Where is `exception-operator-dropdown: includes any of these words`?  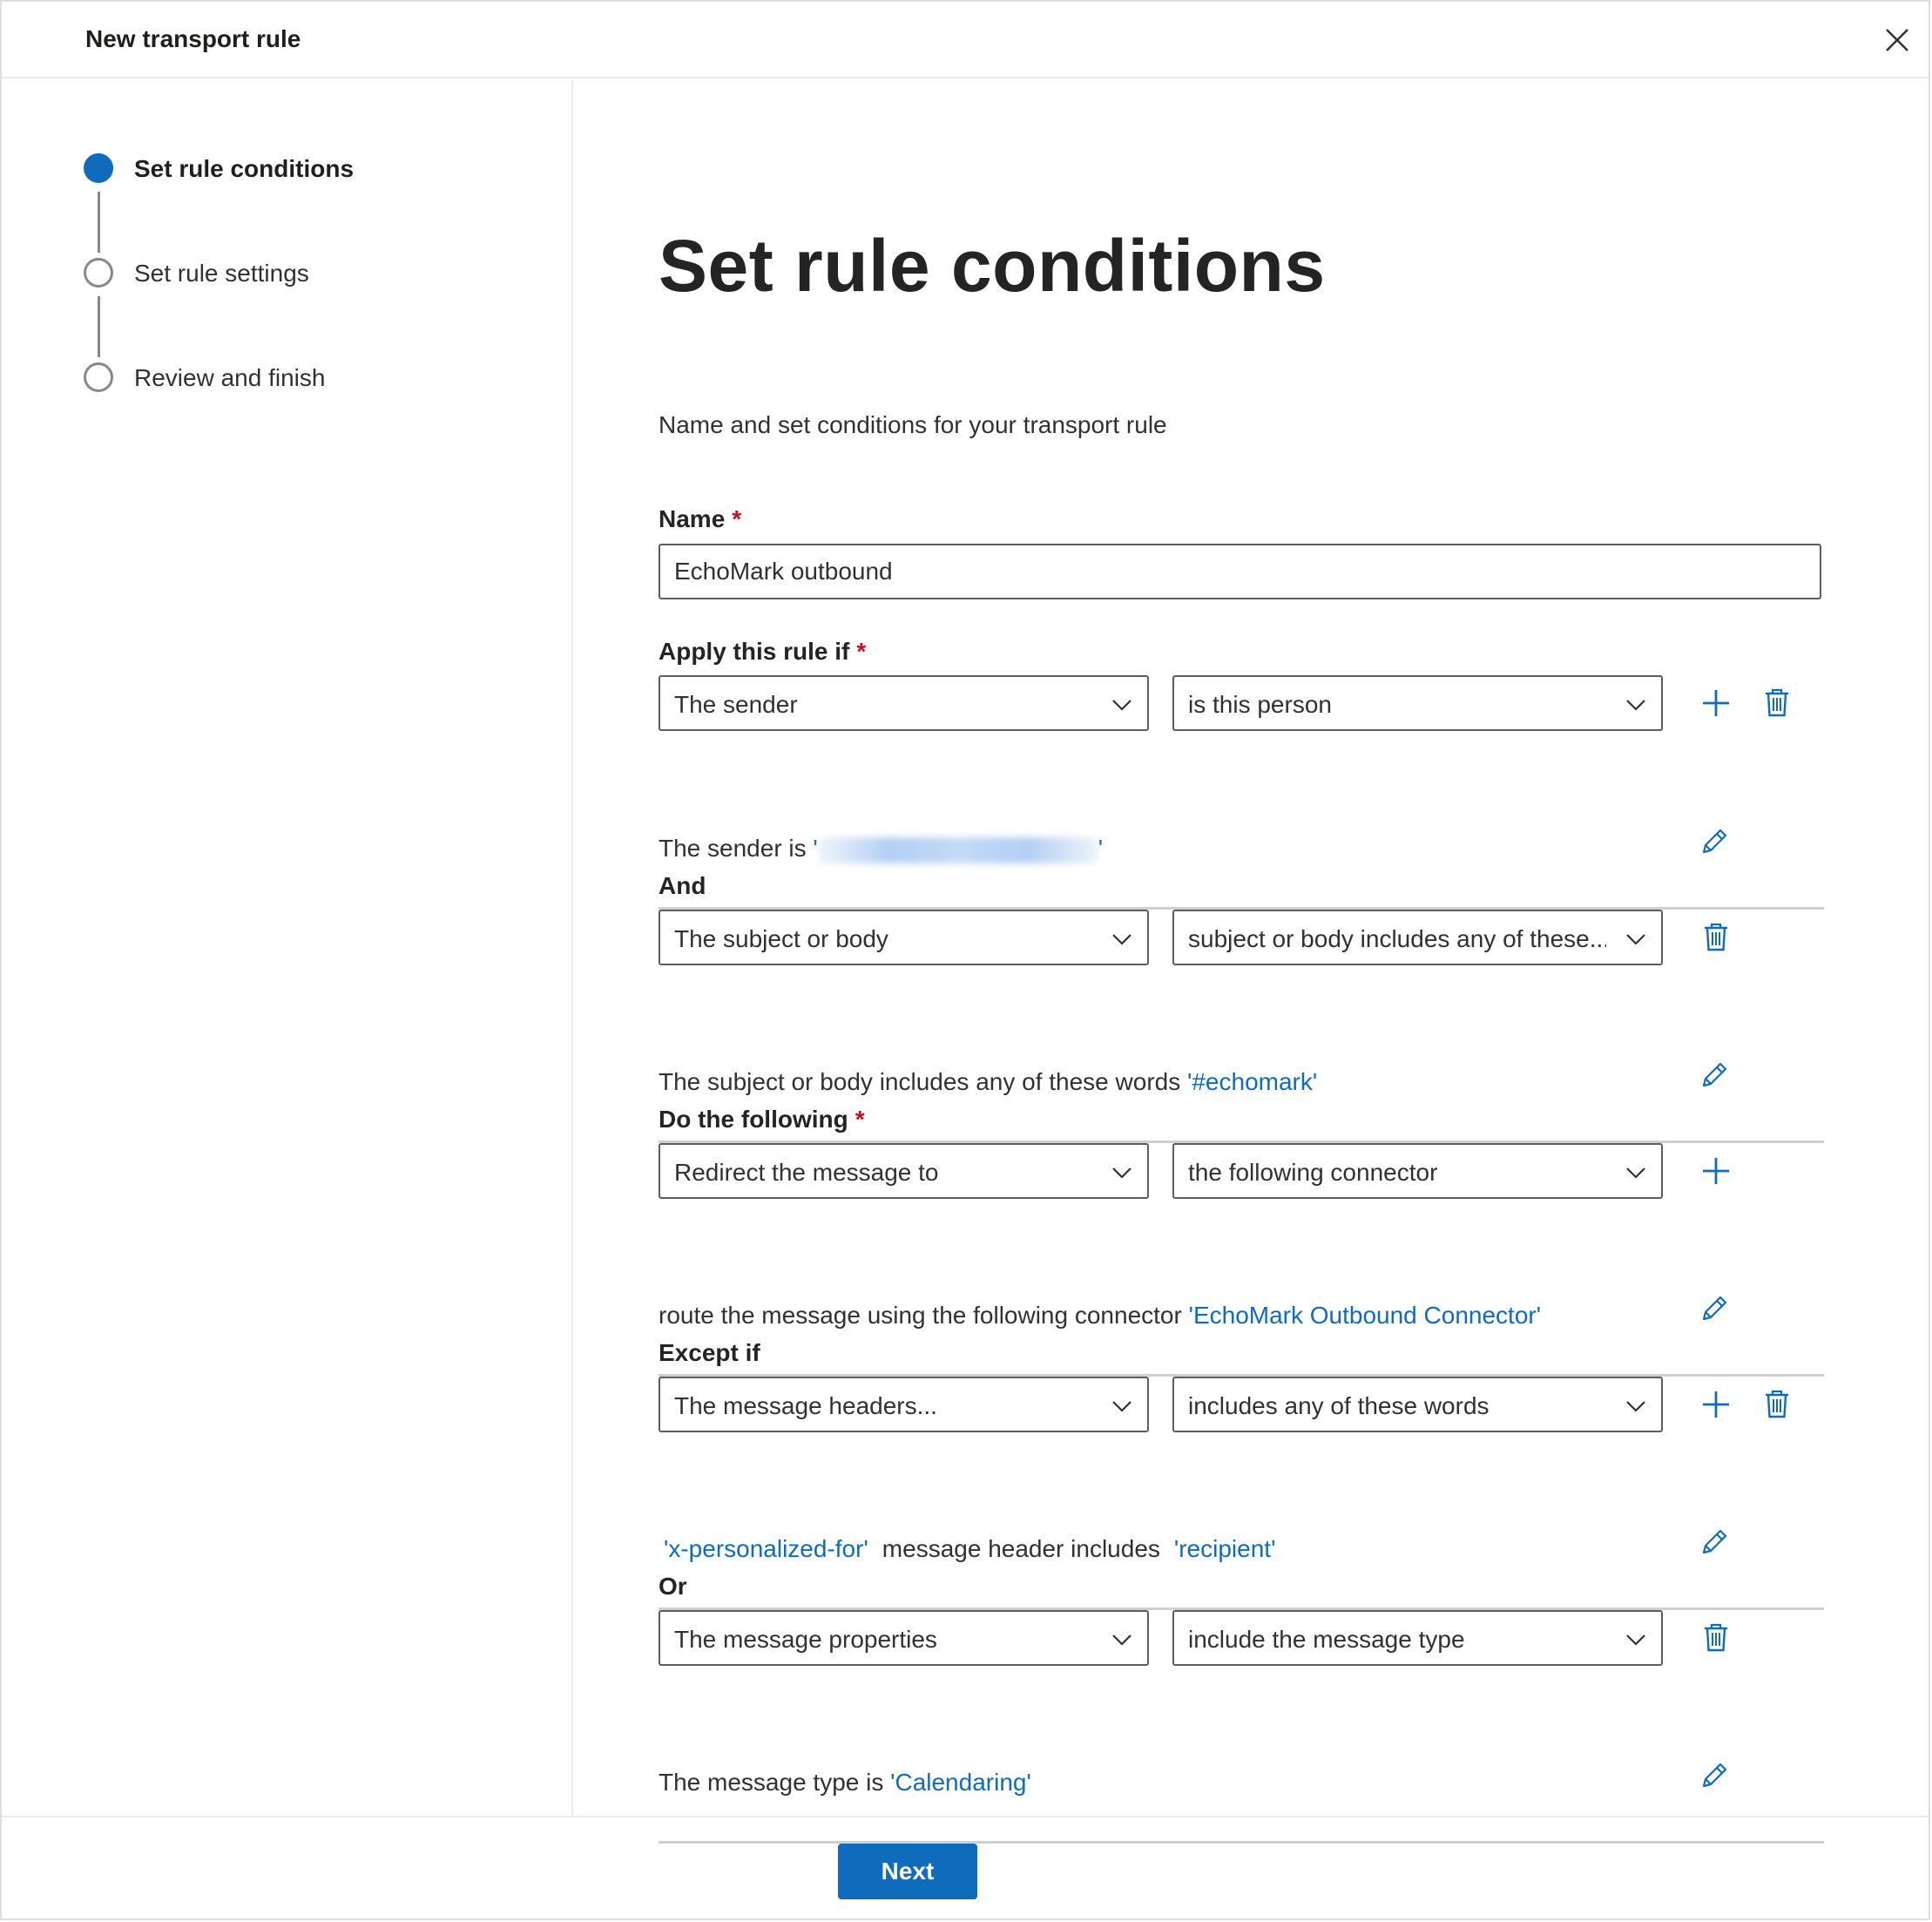
exception-operator-dropdown: includes any of these words is located at coordinates (1417, 1405).